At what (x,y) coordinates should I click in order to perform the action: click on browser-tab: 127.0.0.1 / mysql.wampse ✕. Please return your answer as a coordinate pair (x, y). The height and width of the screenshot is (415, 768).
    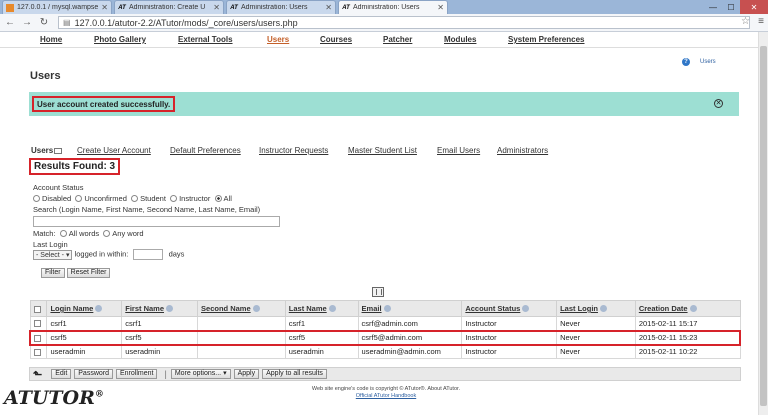
    Looking at the image, I should click on (57, 7).